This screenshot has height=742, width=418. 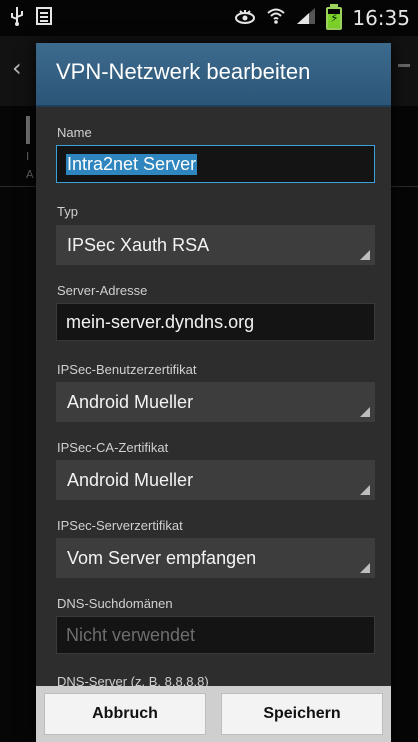 What do you see at coordinates (127, 369) in the screenshot?
I see `user-cert-label: IPSec-Benutzerzertifikat` at bounding box center [127, 369].